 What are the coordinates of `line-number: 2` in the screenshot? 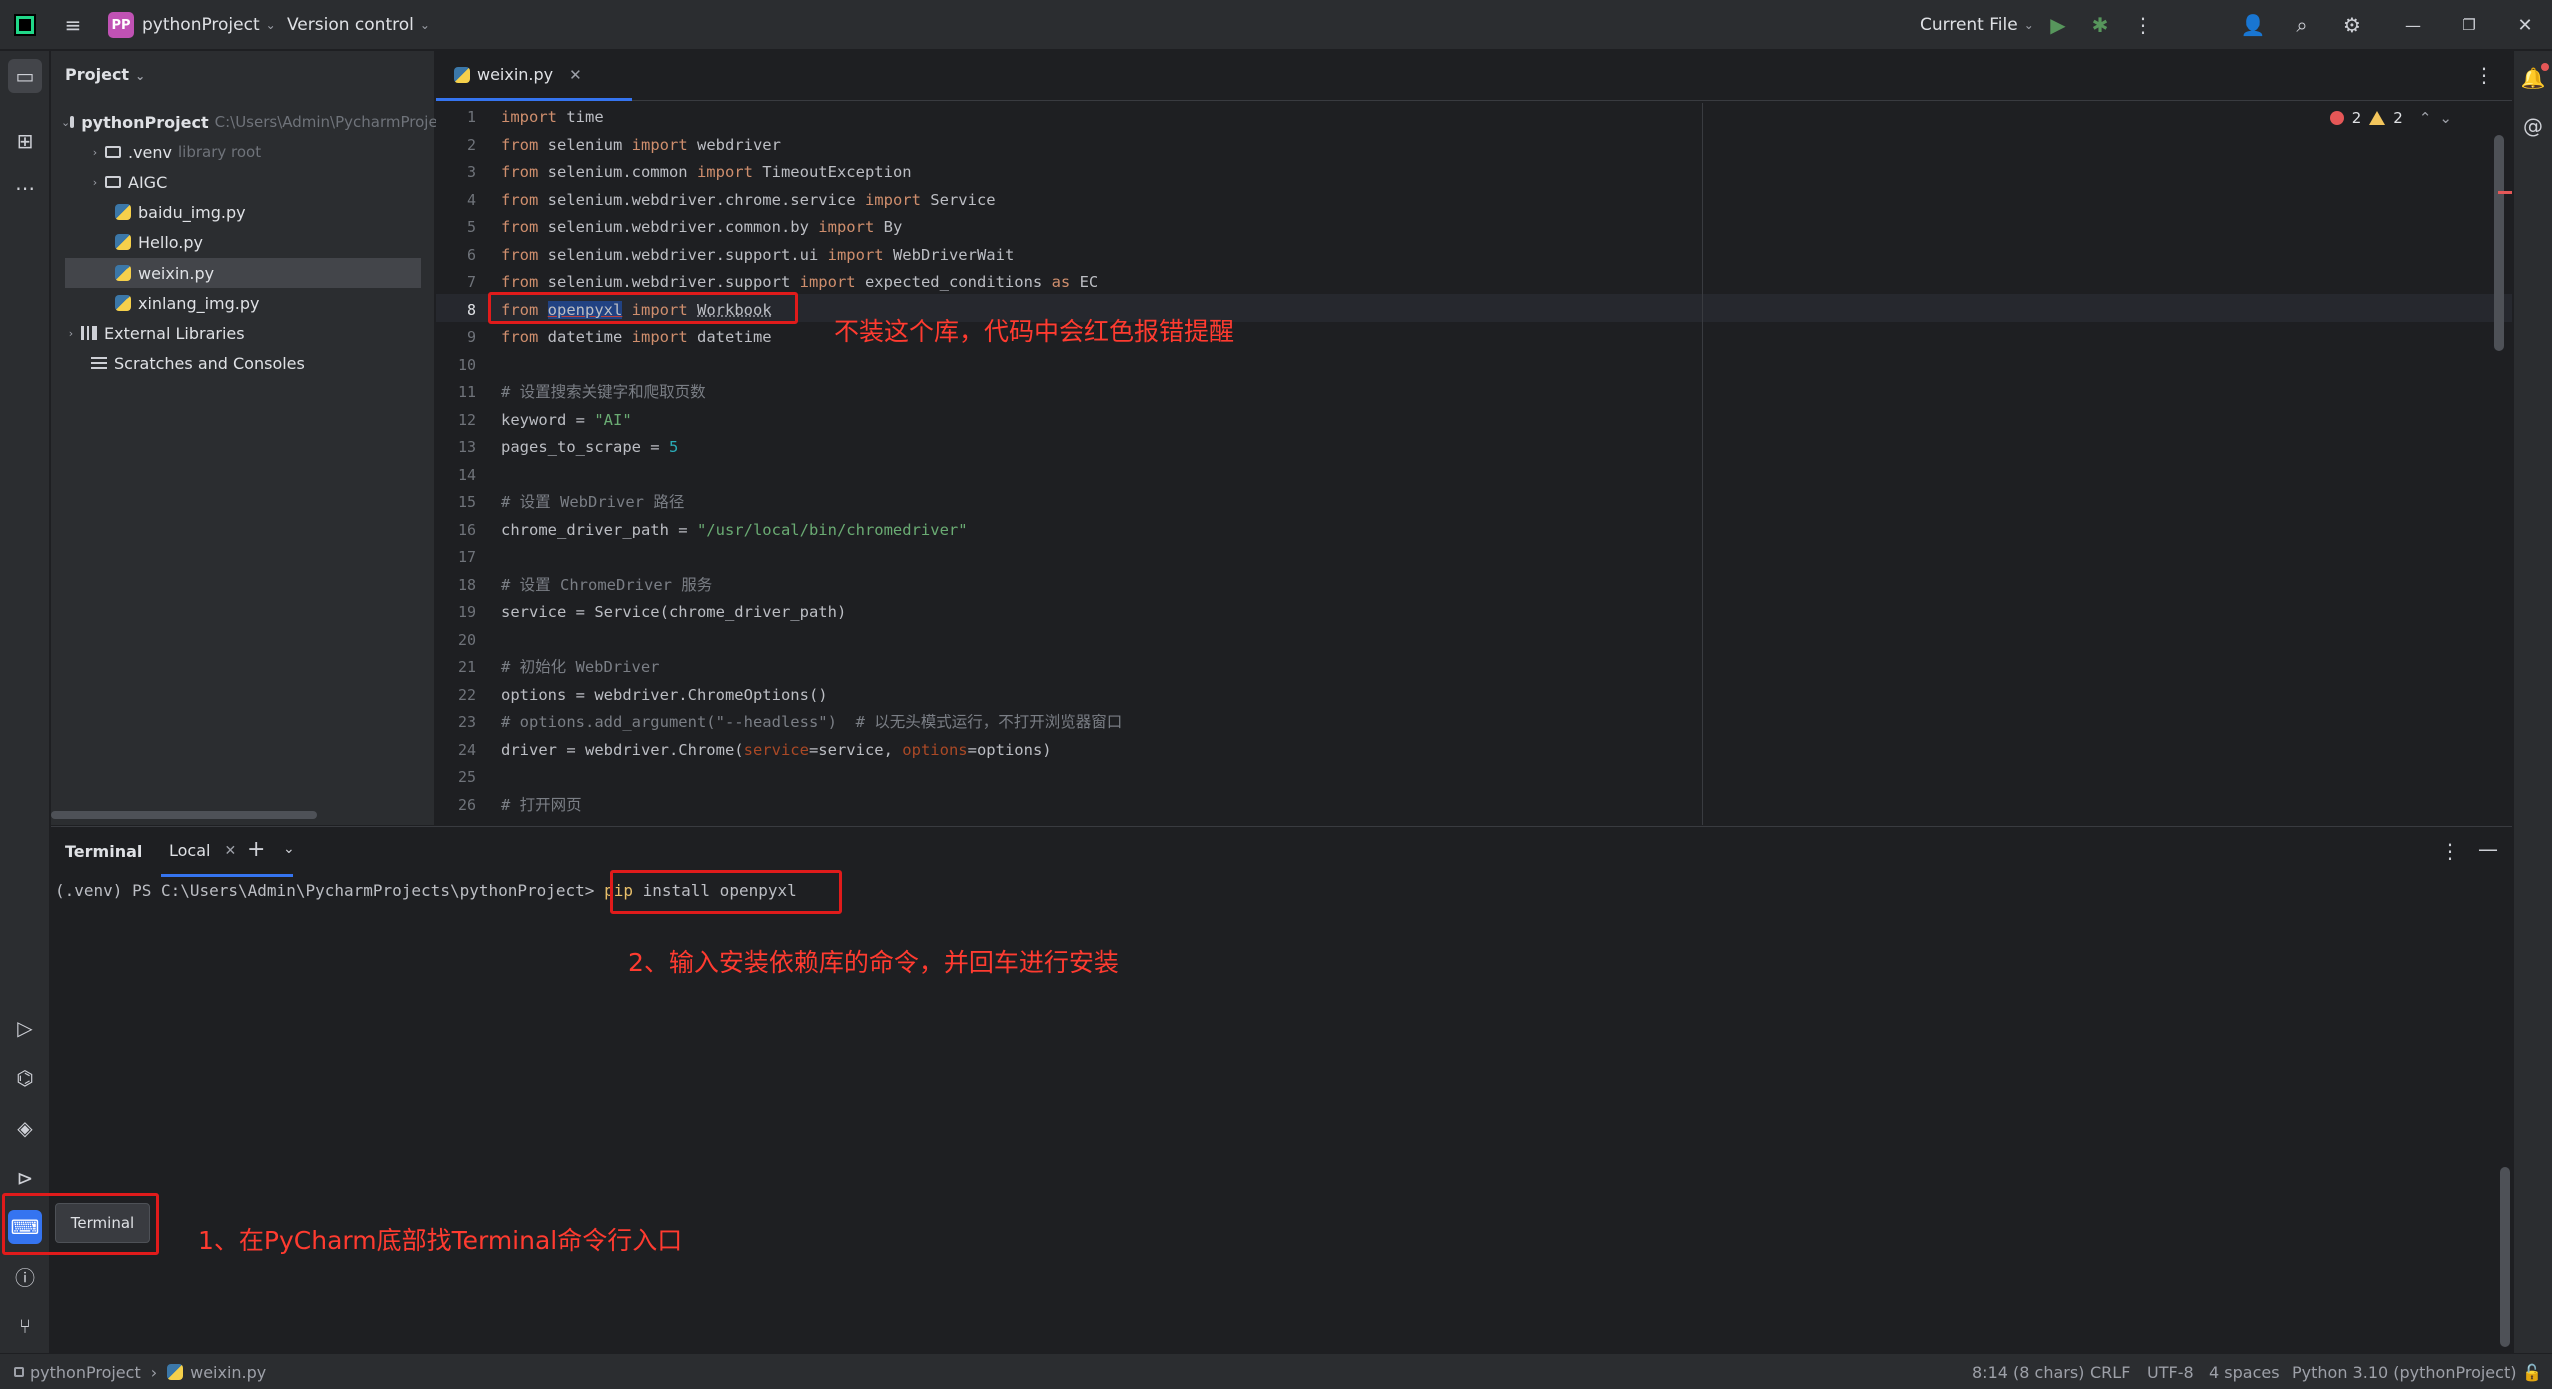 It's located at (456, 145).